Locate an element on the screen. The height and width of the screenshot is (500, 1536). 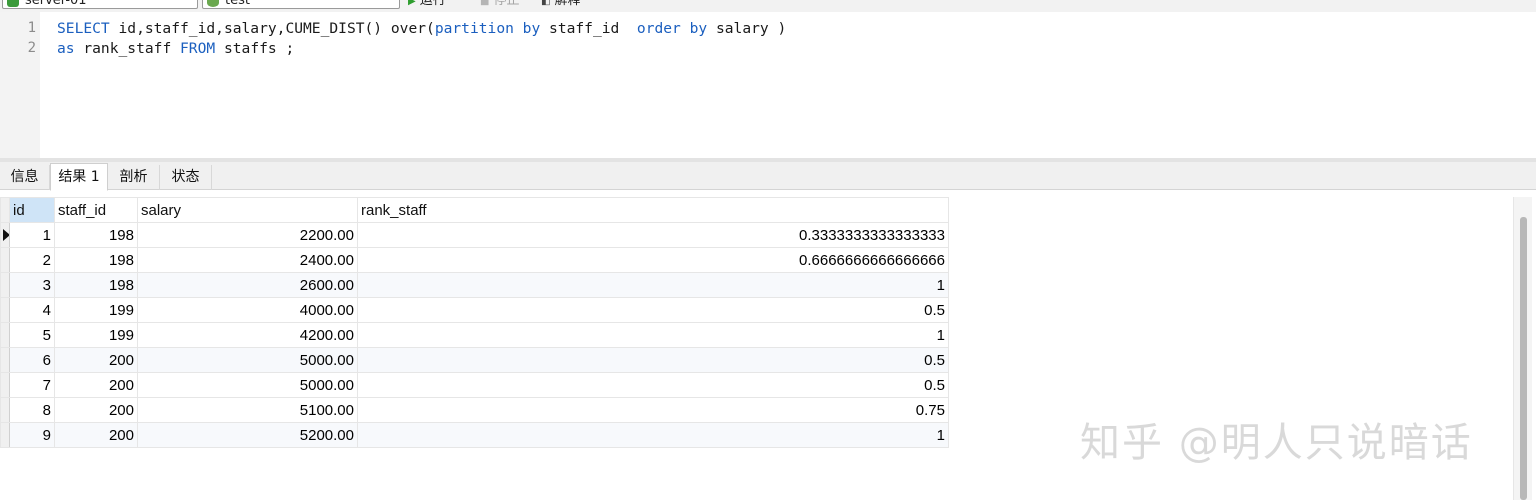
connection-label: server-01 is located at coordinates (56, 4).